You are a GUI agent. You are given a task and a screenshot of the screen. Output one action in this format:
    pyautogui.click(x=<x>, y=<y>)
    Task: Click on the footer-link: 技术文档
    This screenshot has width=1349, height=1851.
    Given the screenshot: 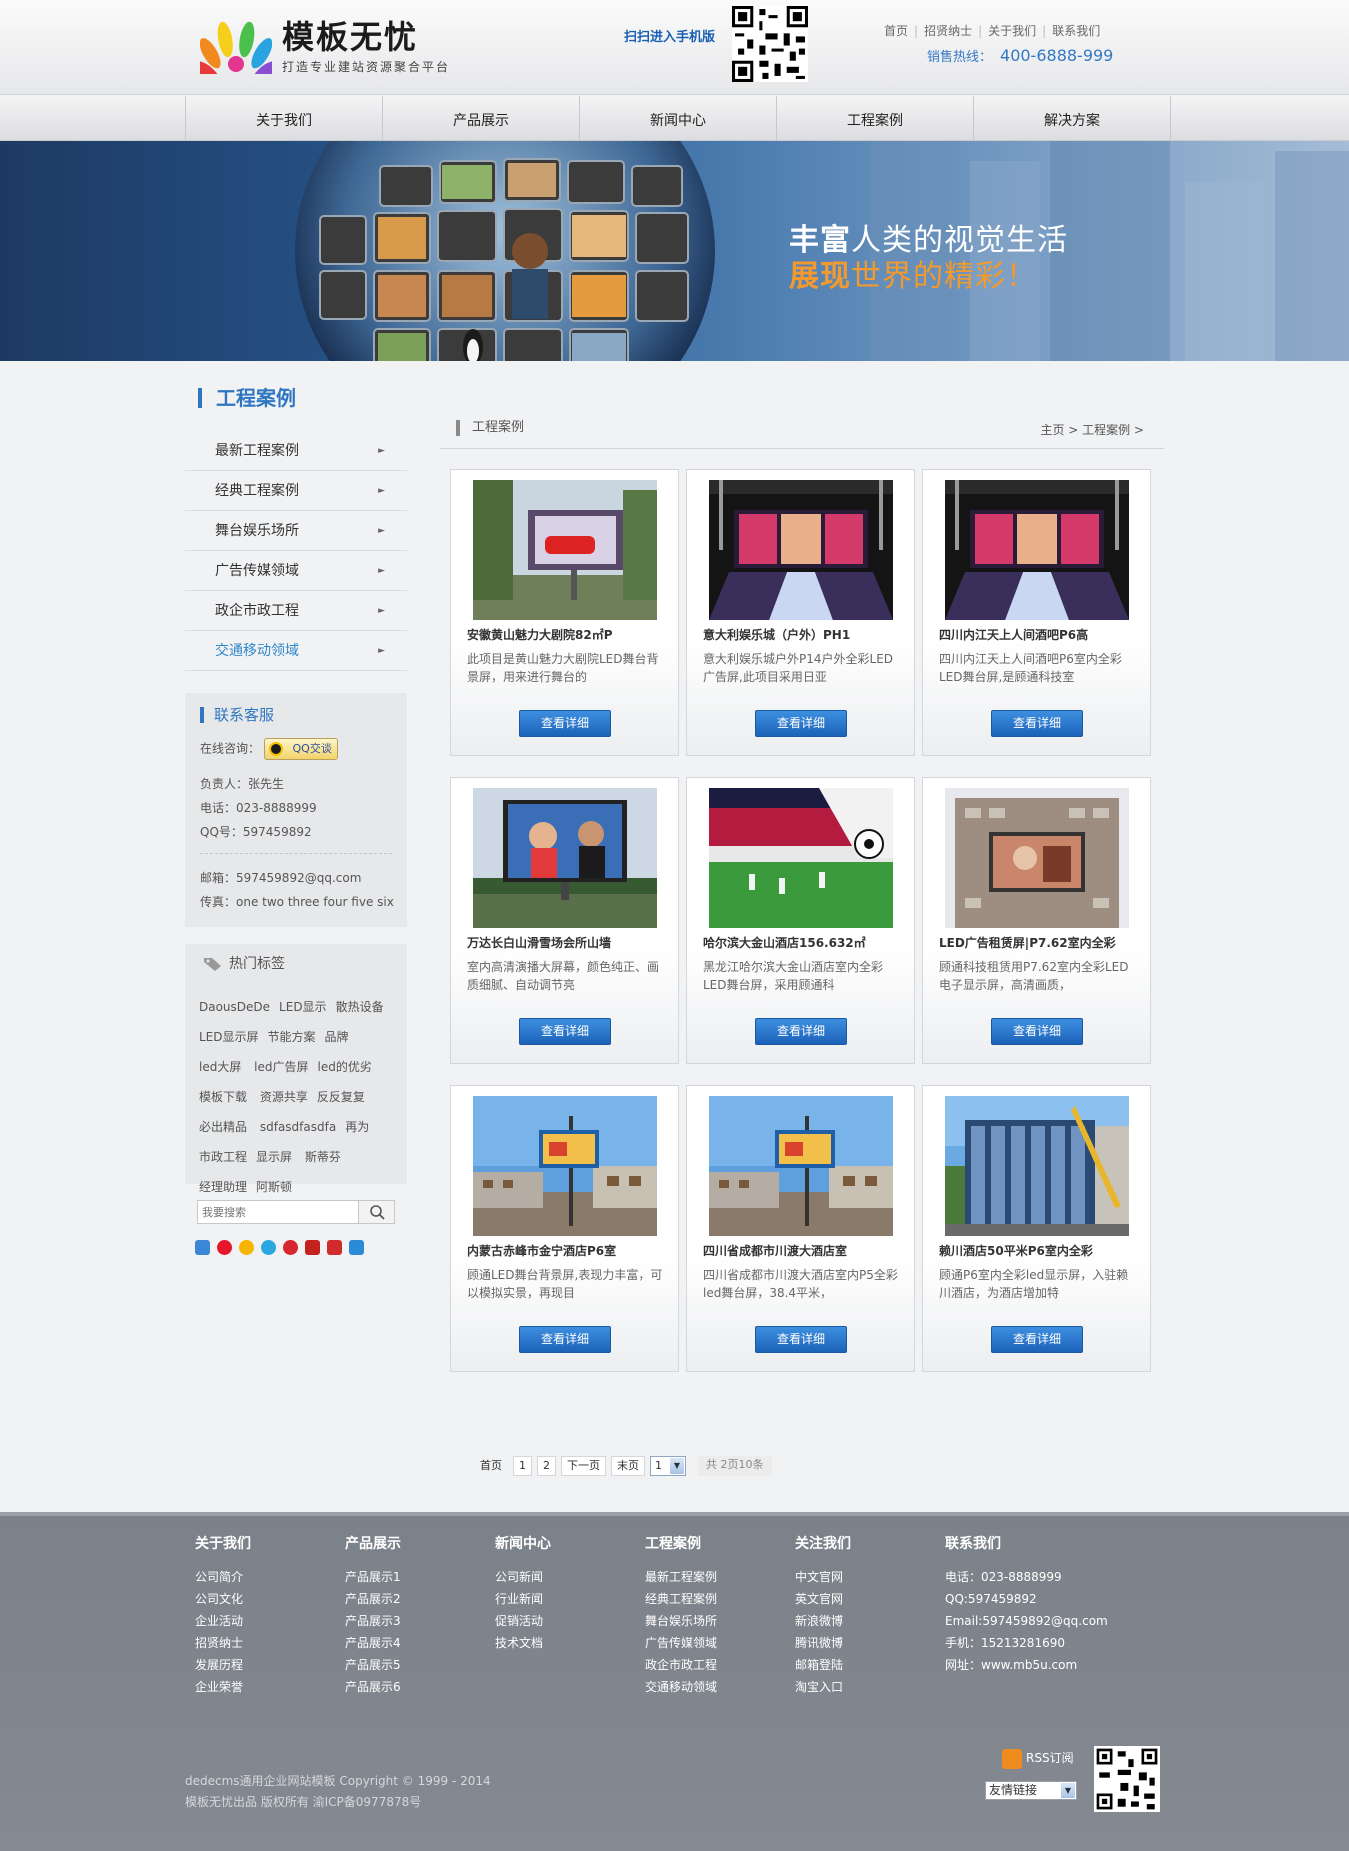 What is the action you would take?
    pyautogui.click(x=523, y=1643)
    